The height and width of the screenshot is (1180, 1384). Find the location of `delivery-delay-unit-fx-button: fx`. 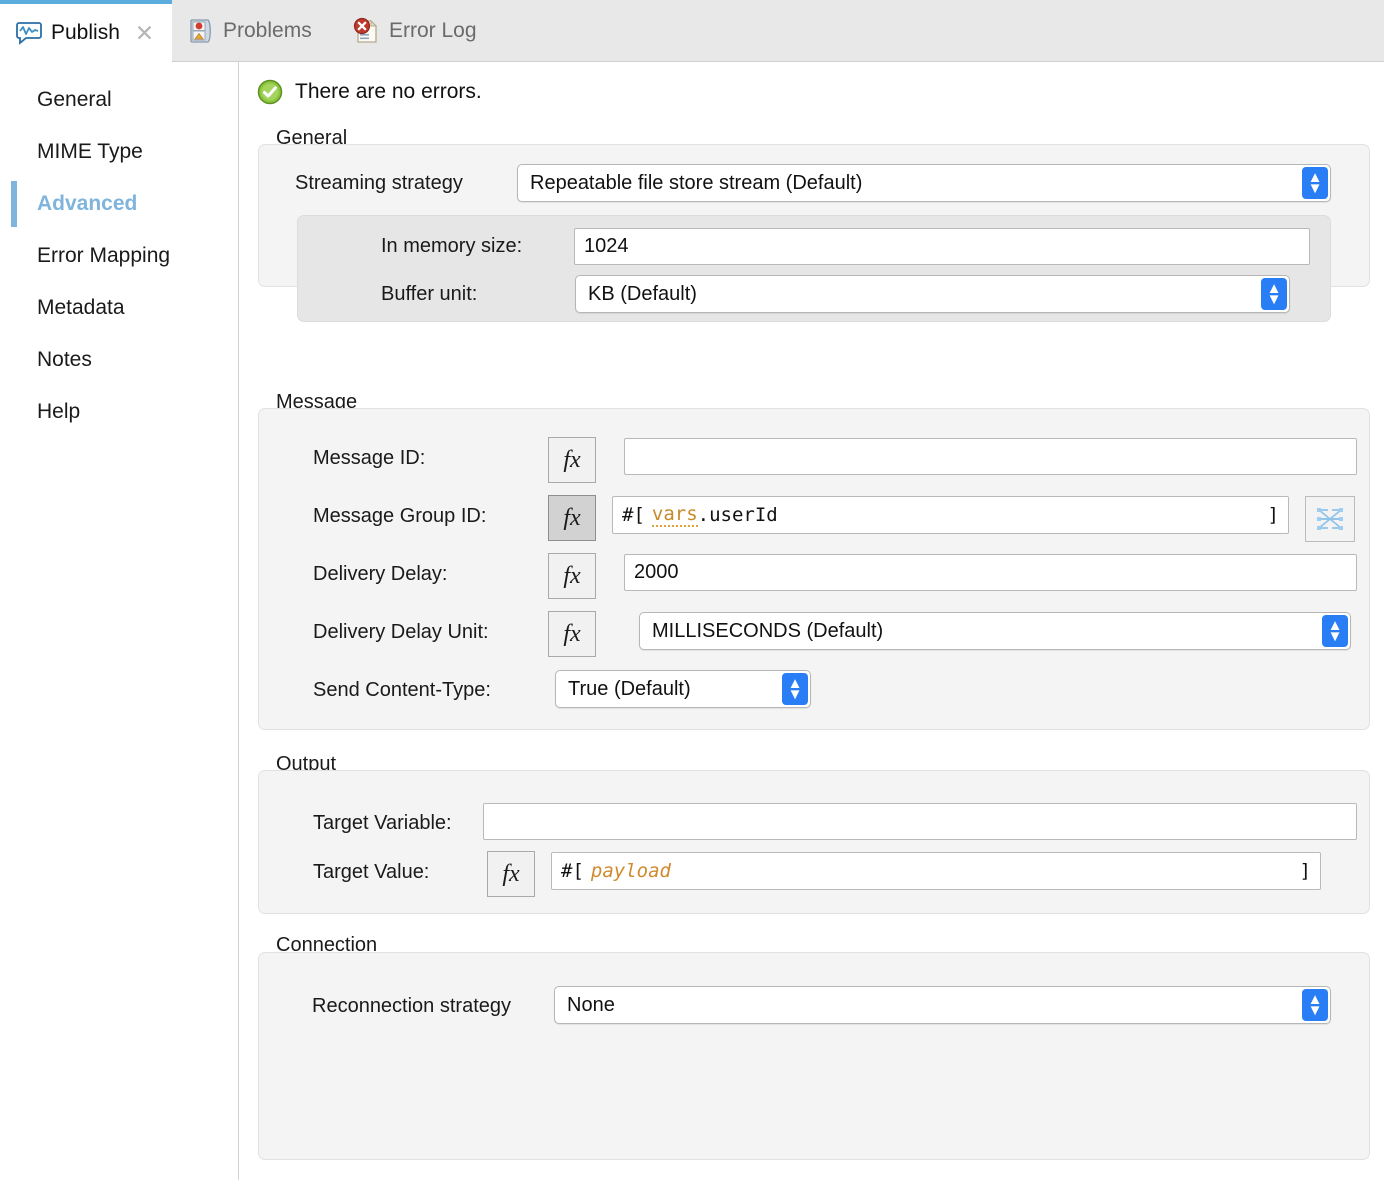

delivery-delay-unit-fx-button: fx is located at coordinates (572, 634).